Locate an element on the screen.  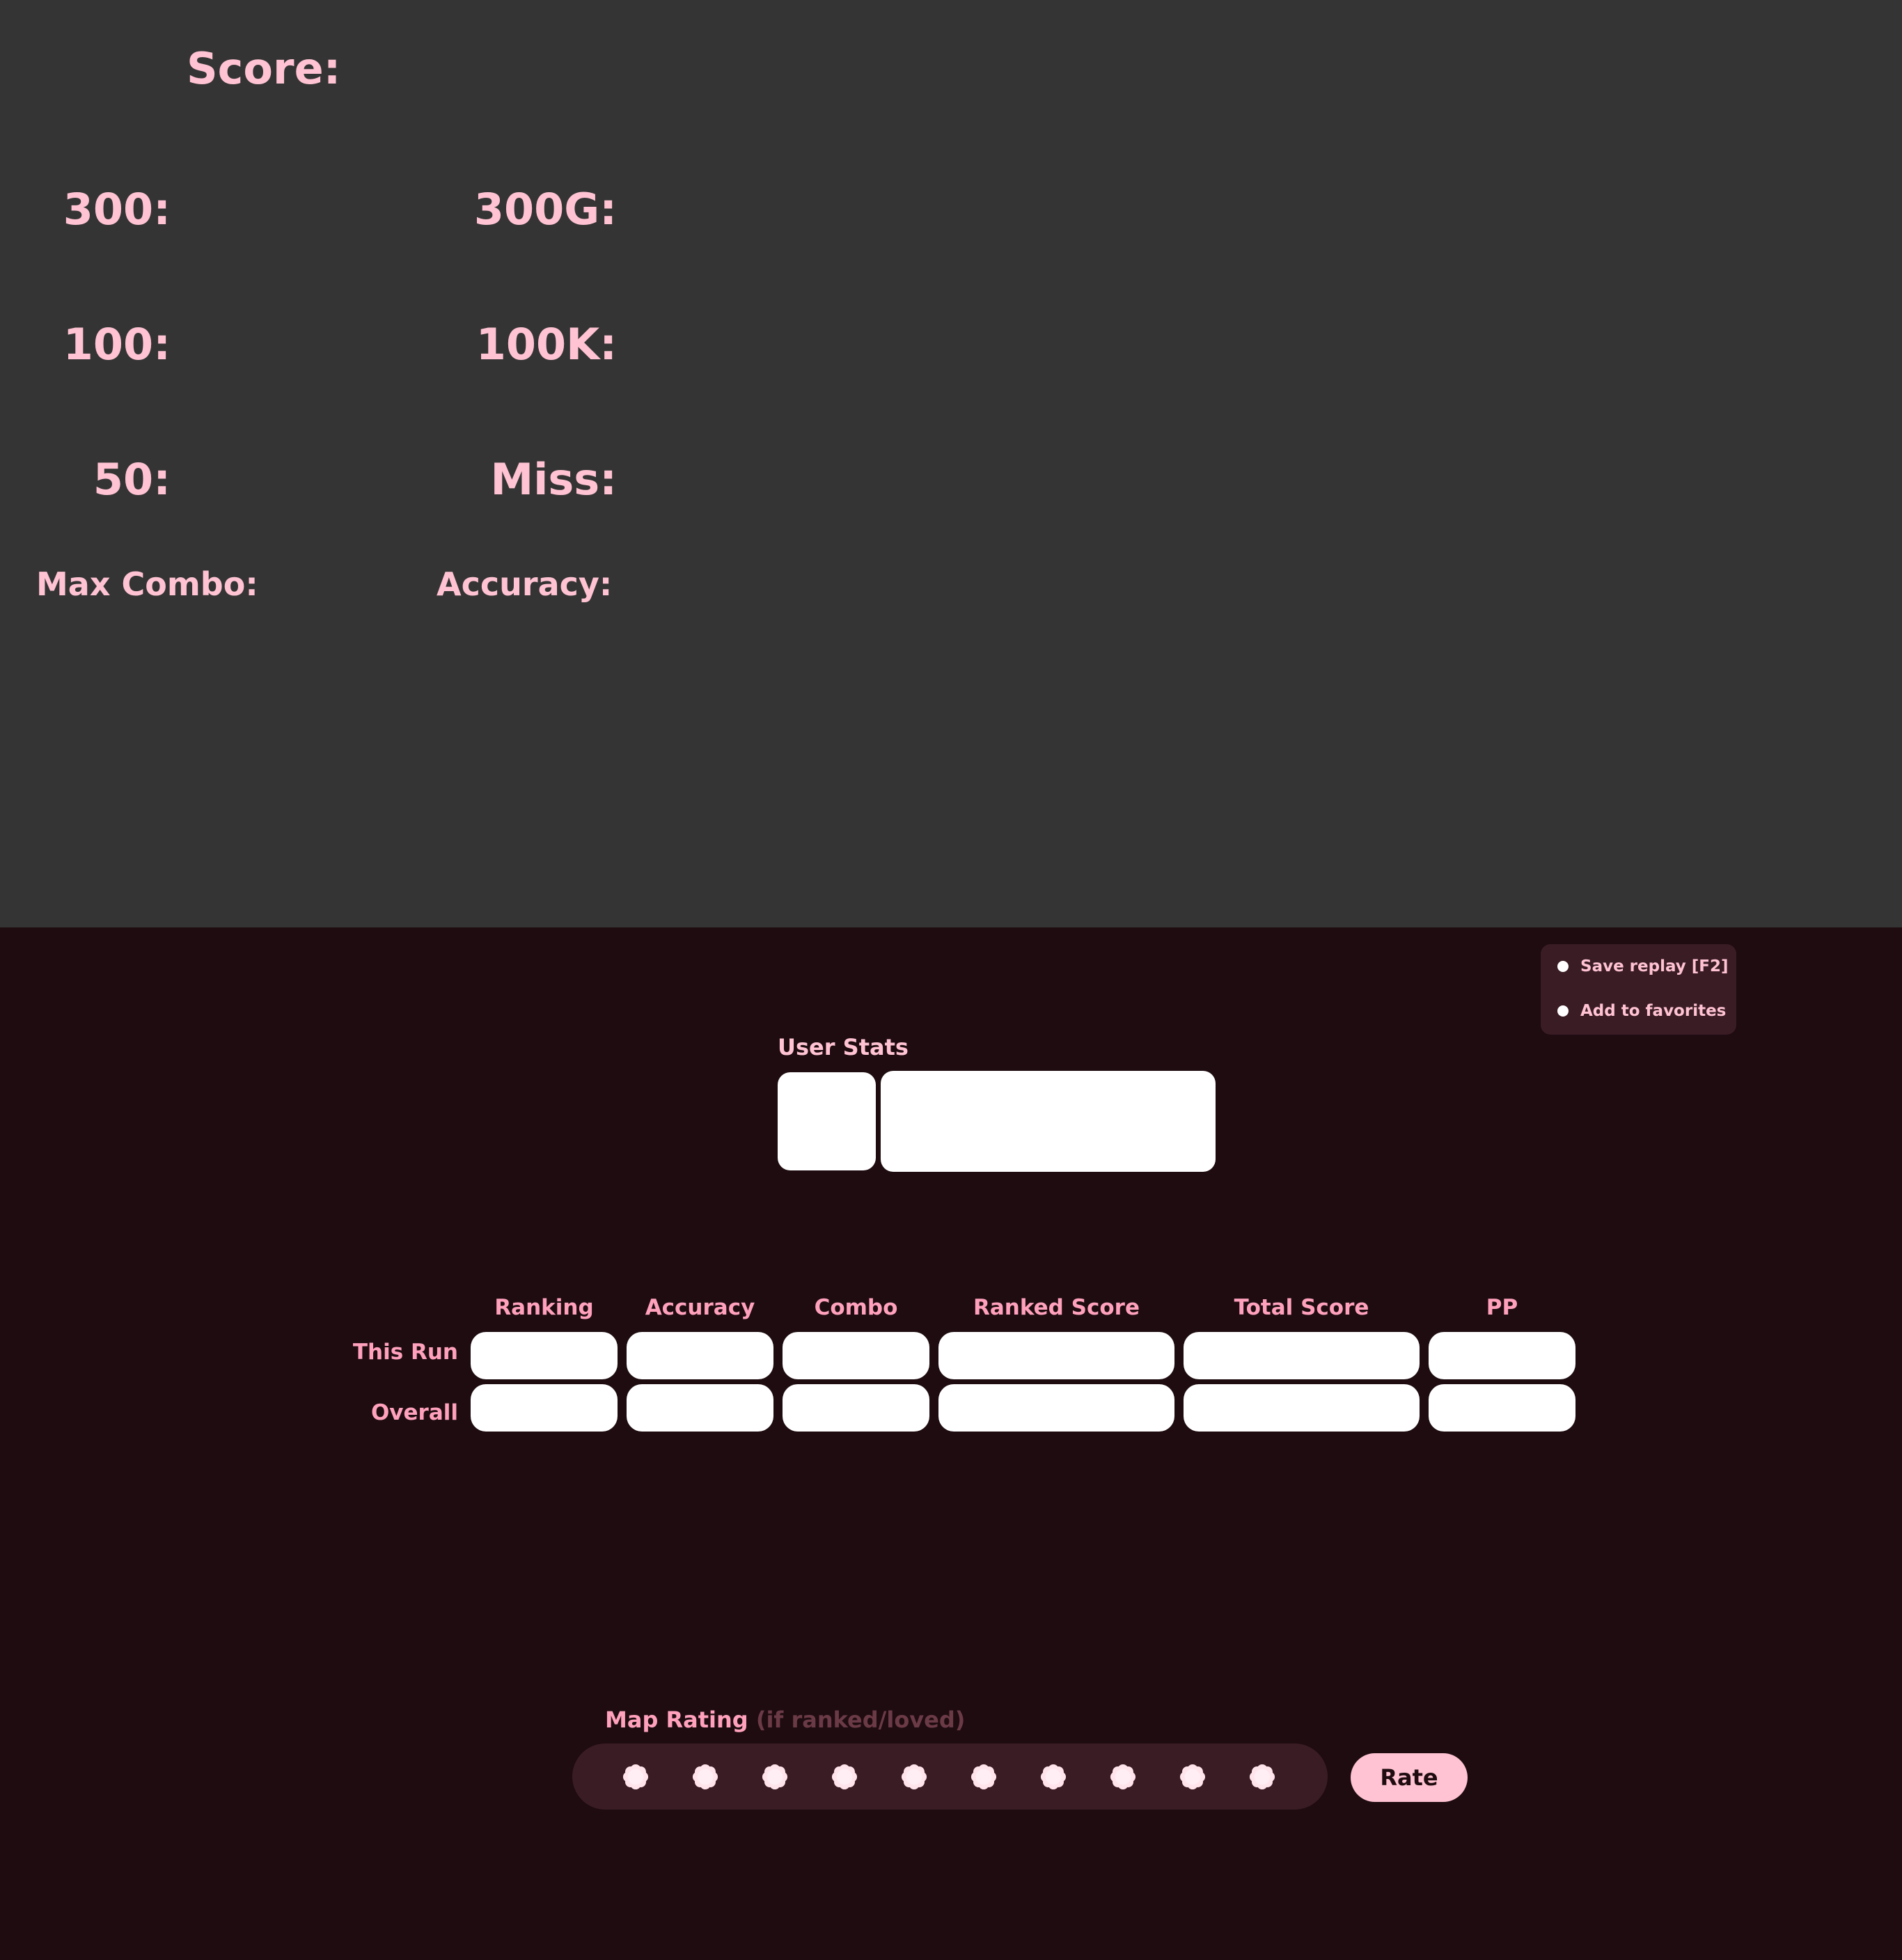
col-header-pp: PP is located at coordinates (1502, 1307).